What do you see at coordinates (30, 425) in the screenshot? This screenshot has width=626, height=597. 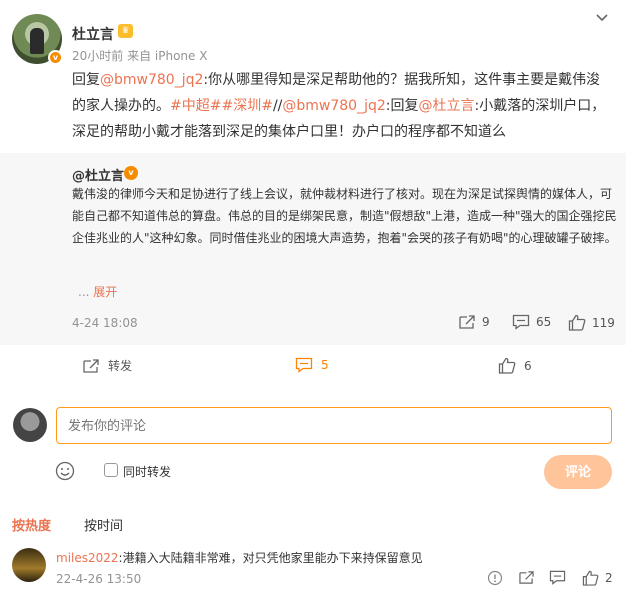 I see `my-avatar` at bounding box center [30, 425].